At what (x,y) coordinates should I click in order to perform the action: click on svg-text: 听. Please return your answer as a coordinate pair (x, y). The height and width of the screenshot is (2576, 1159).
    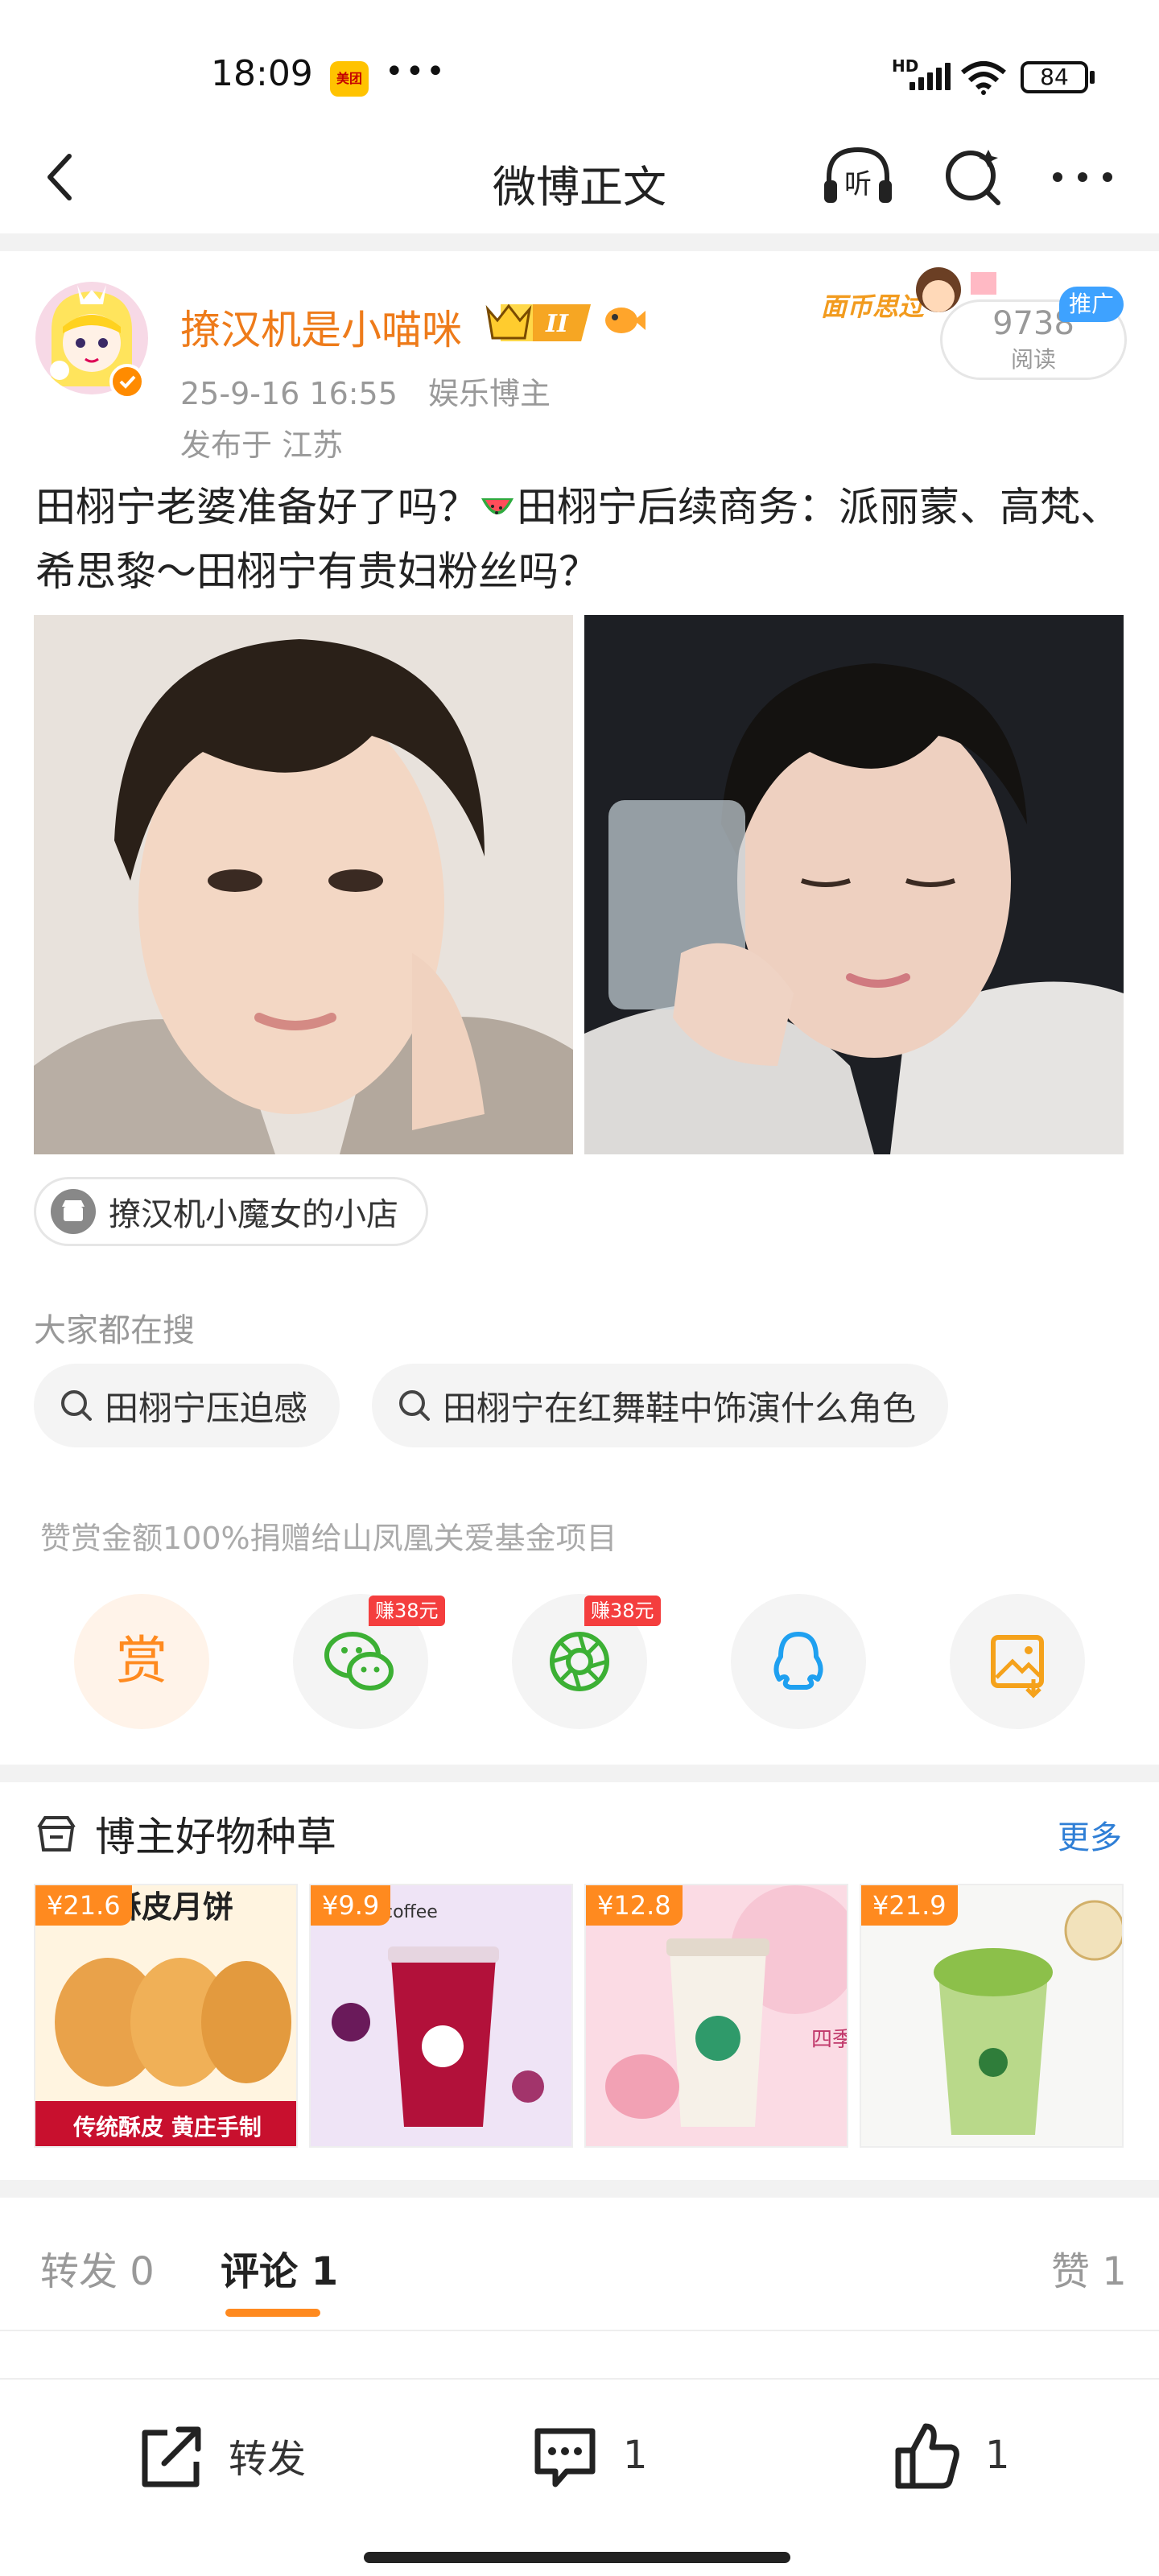
    Looking at the image, I should click on (858, 184).